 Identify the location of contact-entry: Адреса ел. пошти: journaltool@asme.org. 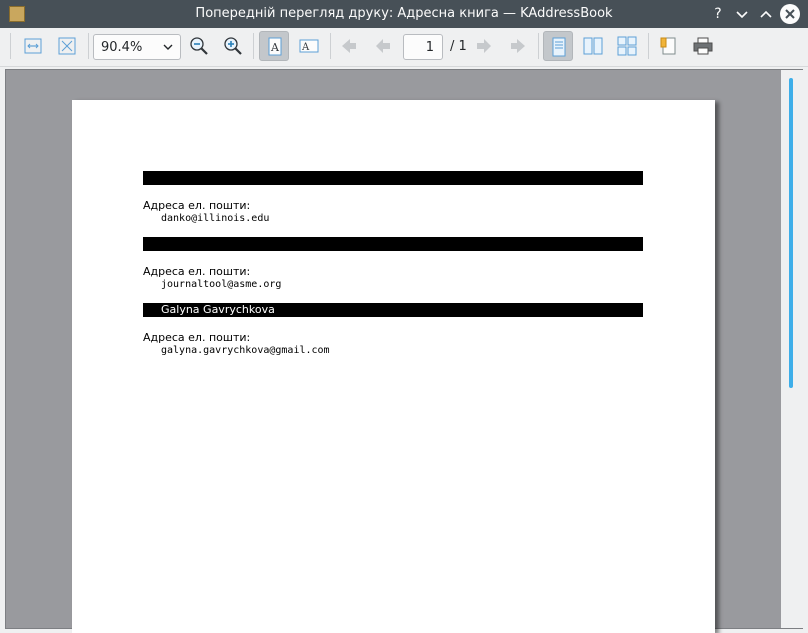
(393, 264).